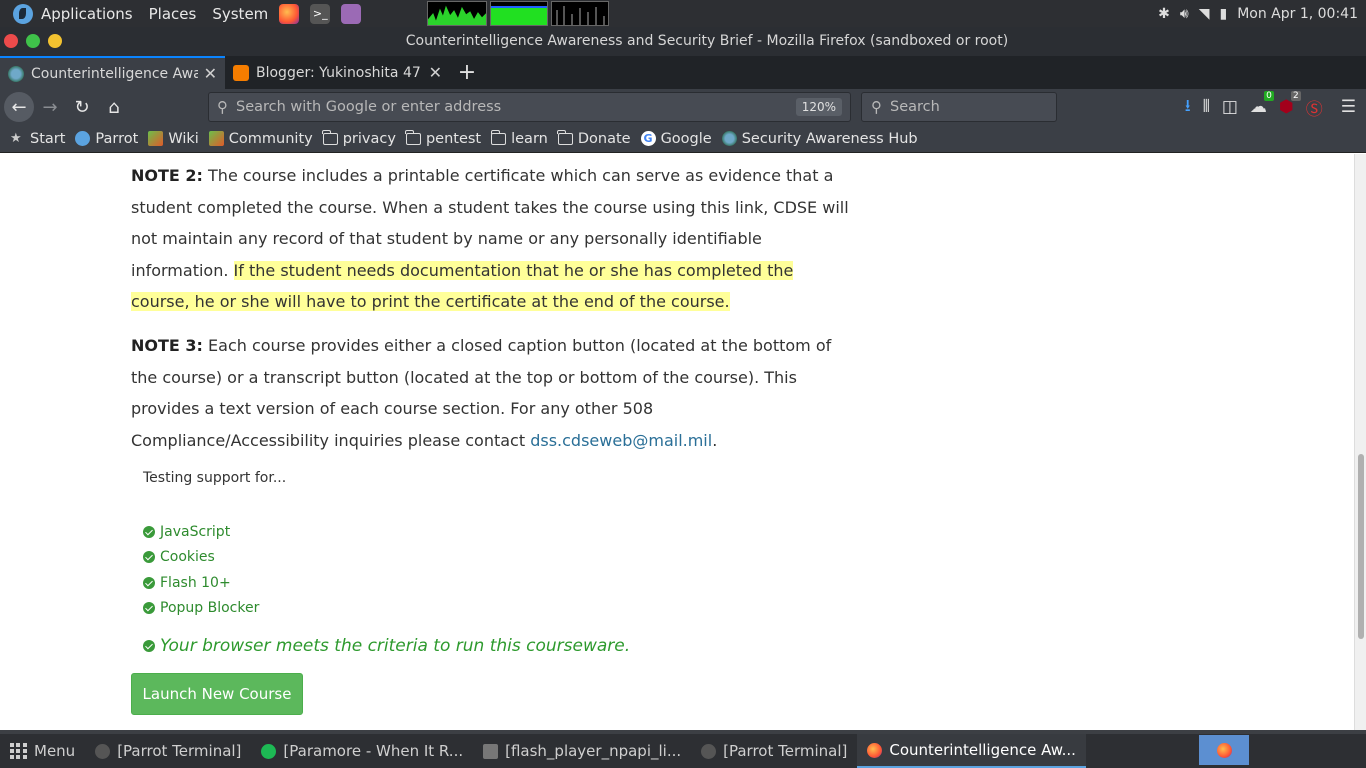 The height and width of the screenshot is (768, 1366). What do you see at coordinates (359, 138) in the screenshot?
I see `bookmark-folder-privacy: privacy` at bounding box center [359, 138].